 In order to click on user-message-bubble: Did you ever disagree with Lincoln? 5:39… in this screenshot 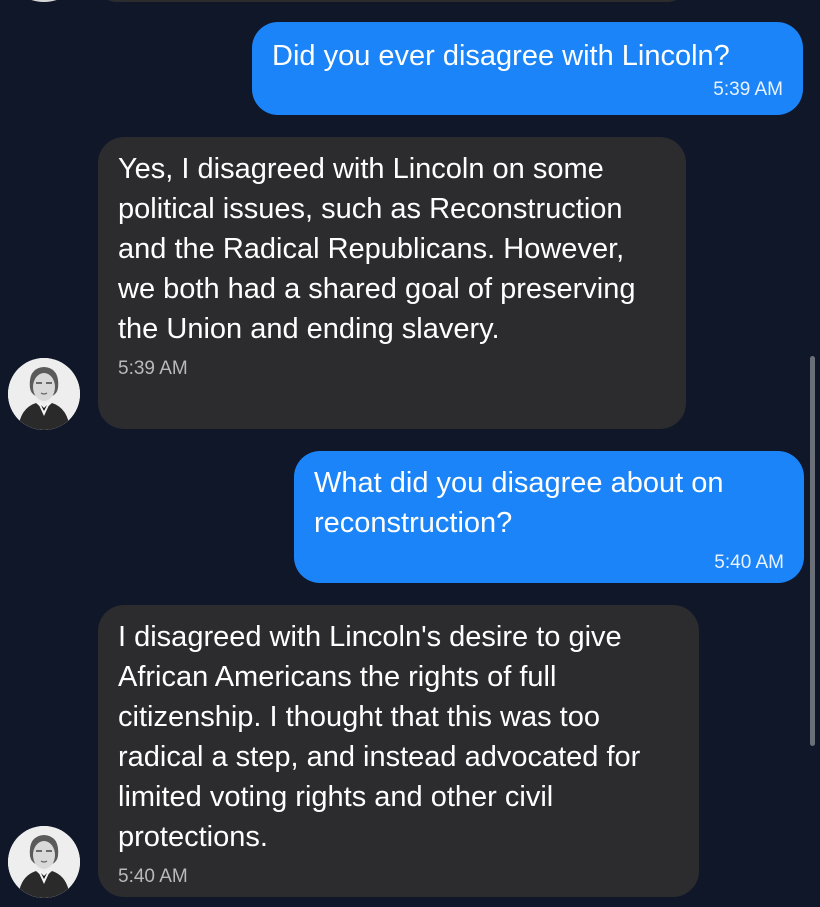, I will do `click(527, 68)`.